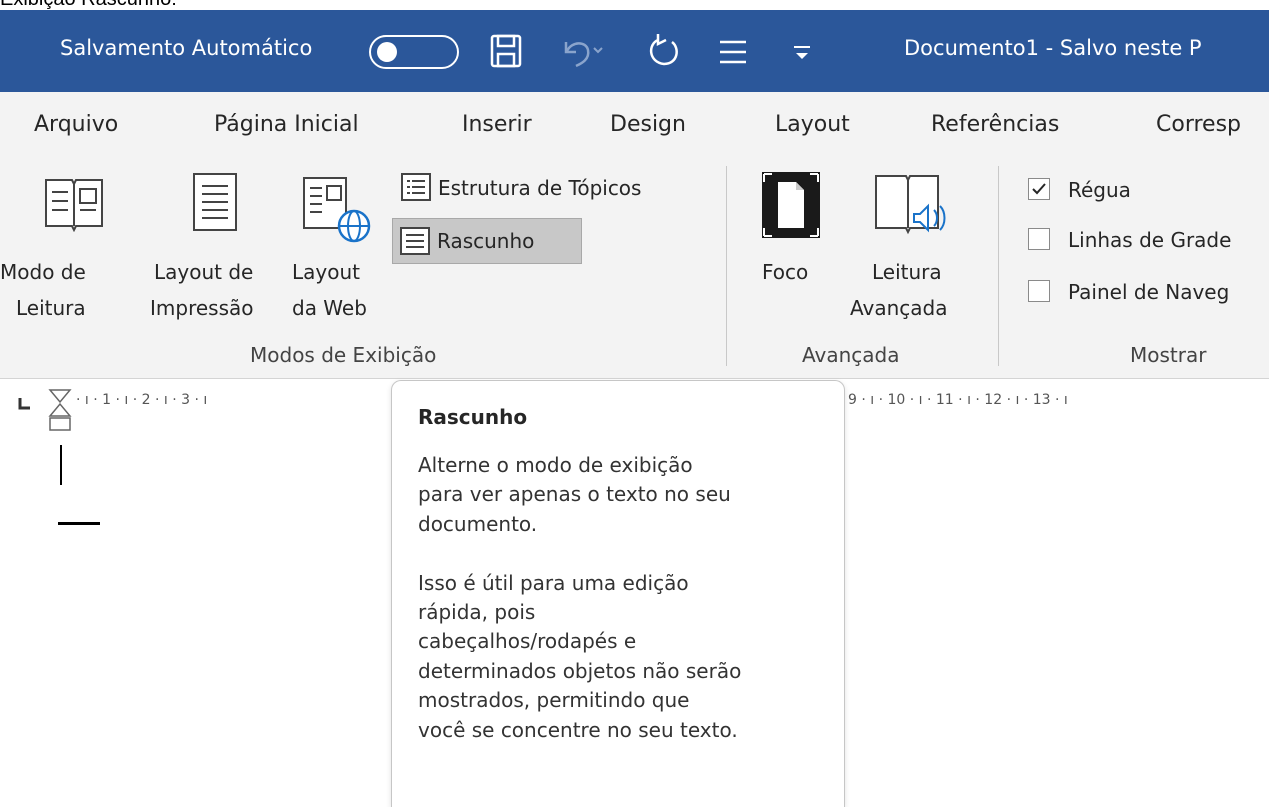  What do you see at coordinates (337, 210) in the screenshot?
I see `web-page-icon` at bounding box center [337, 210].